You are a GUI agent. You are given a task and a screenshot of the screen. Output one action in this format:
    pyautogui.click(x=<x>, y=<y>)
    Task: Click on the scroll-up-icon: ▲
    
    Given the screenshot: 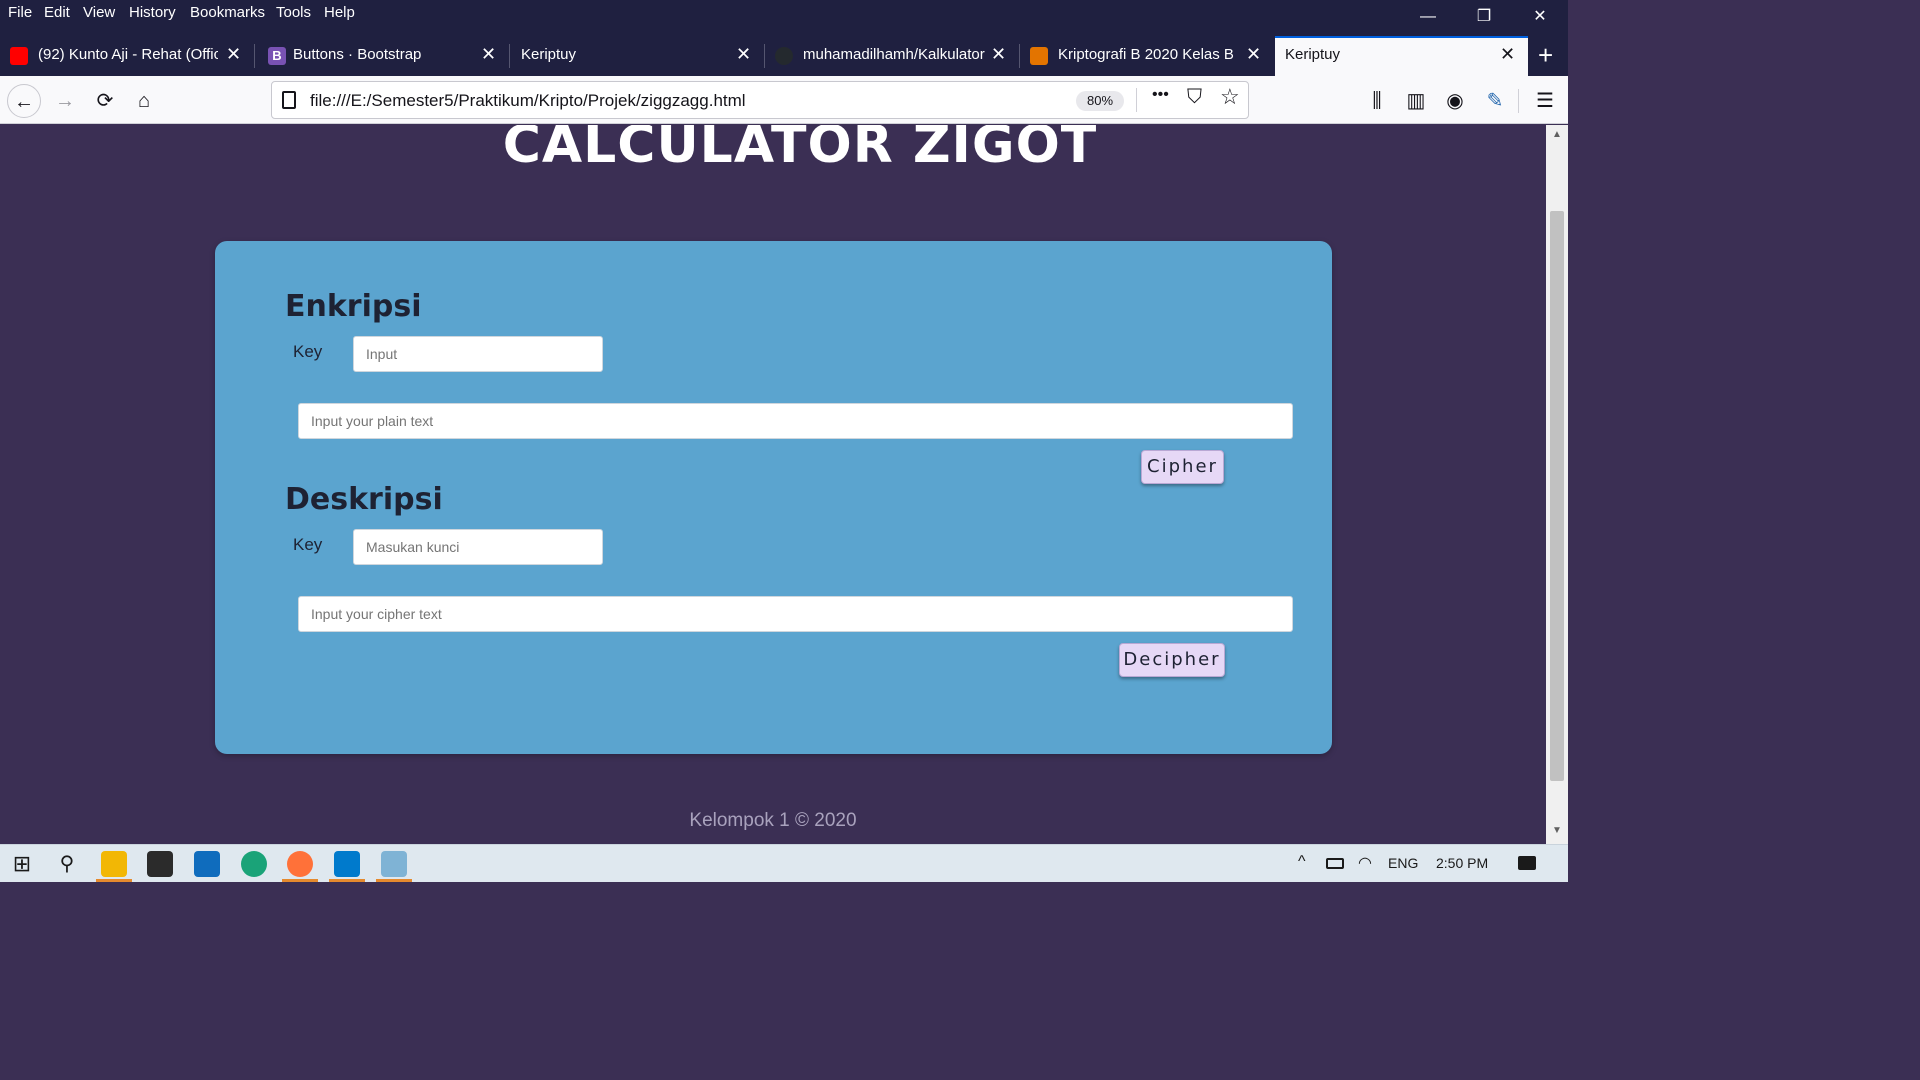 What is the action you would take?
    pyautogui.click(x=1557, y=136)
    